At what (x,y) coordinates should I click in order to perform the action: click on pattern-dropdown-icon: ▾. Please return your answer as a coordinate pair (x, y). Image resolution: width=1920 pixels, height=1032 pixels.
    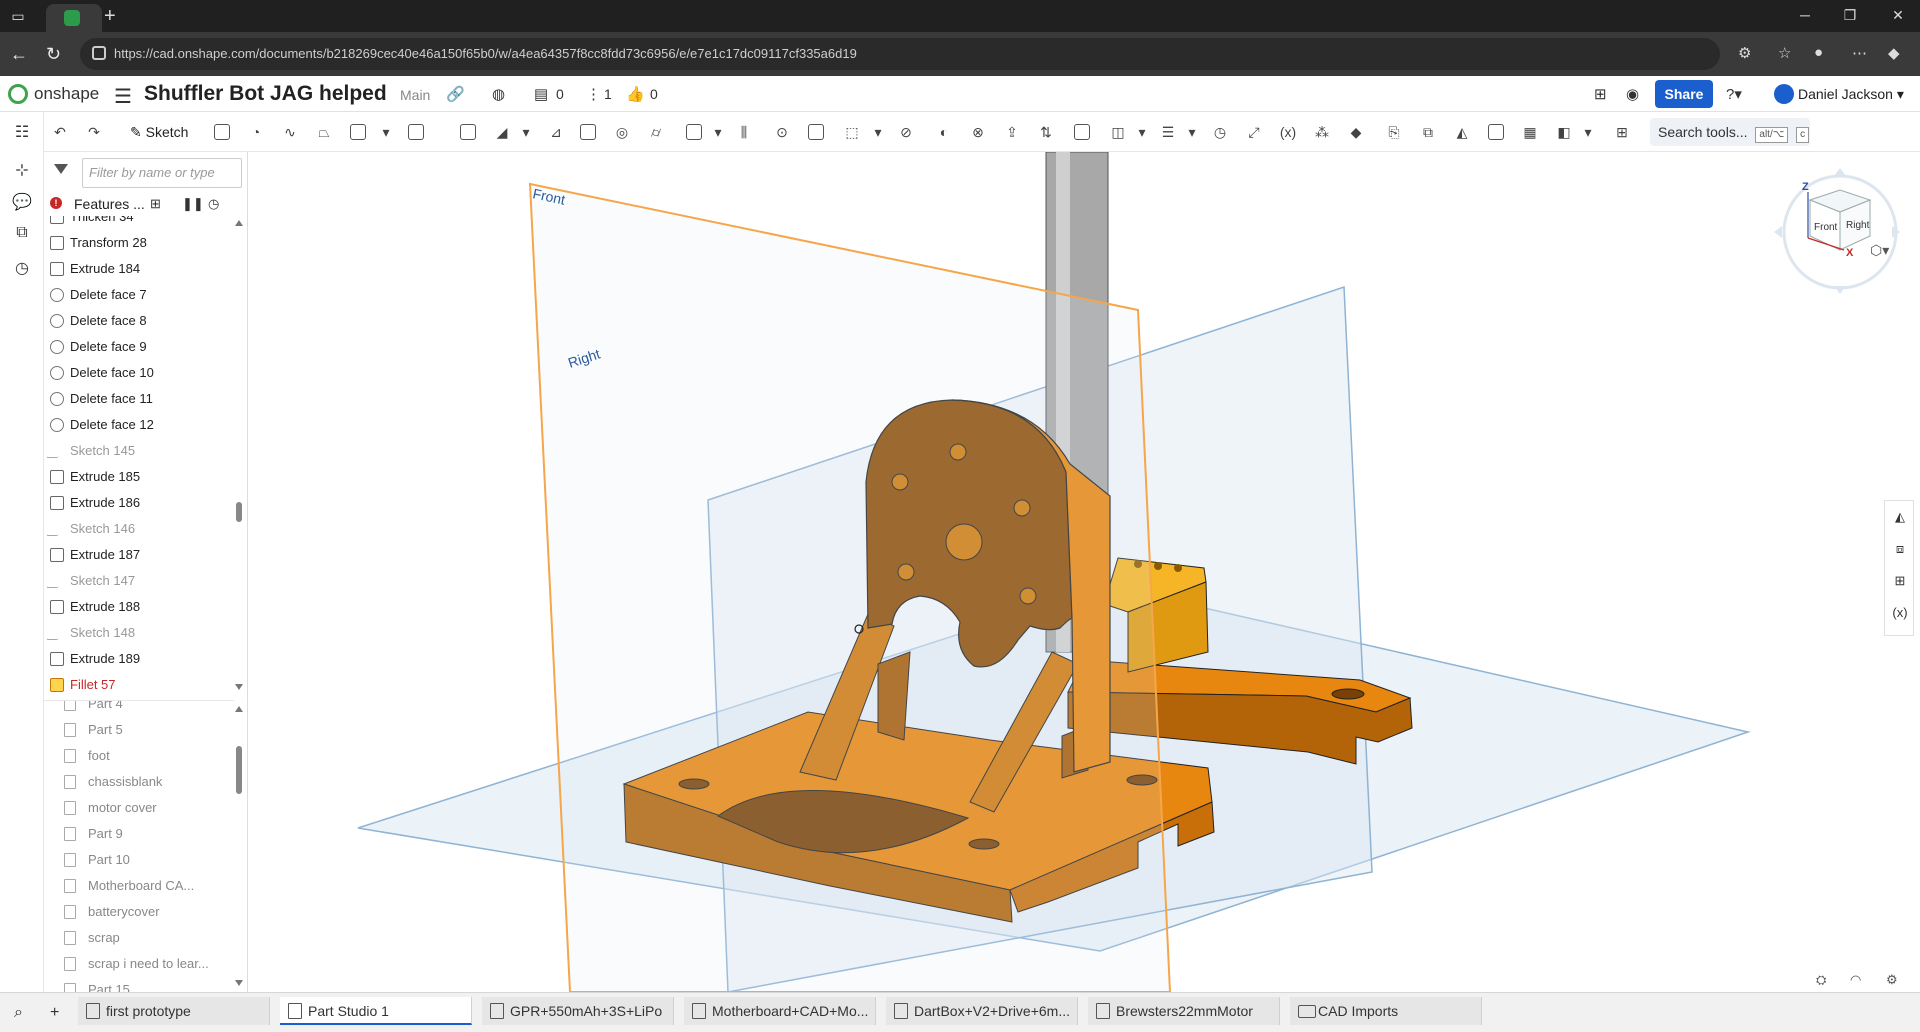
    Looking at the image, I should click on (718, 132).